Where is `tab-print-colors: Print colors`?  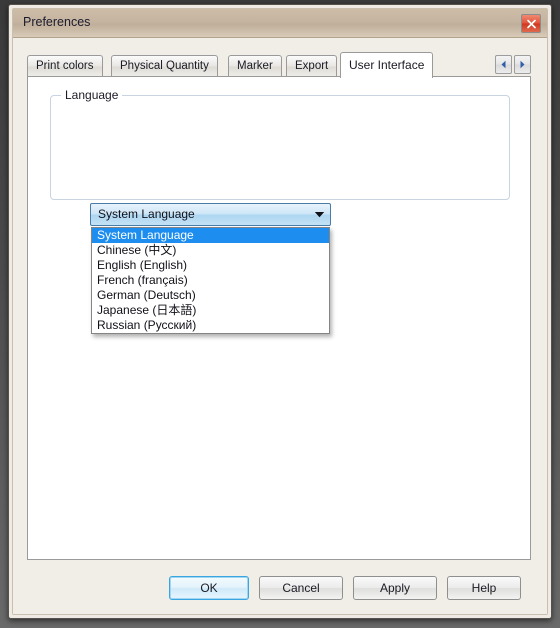 tab-print-colors: Print colors is located at coordinates (65, 66).